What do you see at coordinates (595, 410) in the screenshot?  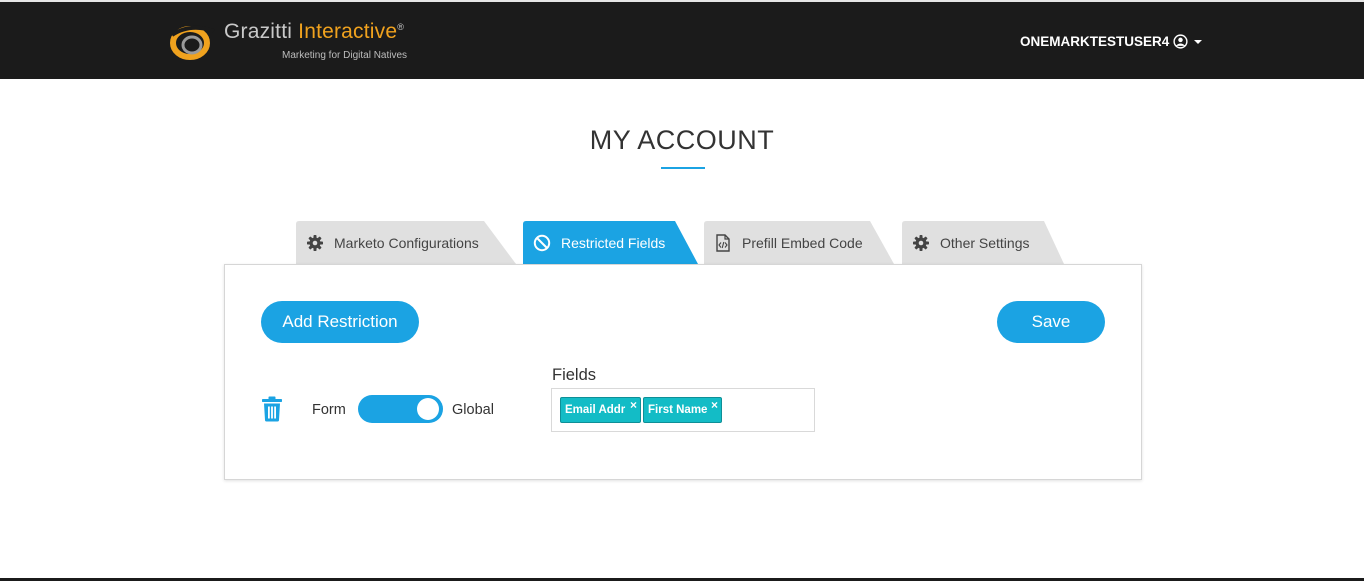 I see `field-chip-label: Email Addr` at bounding box center [595, 410].